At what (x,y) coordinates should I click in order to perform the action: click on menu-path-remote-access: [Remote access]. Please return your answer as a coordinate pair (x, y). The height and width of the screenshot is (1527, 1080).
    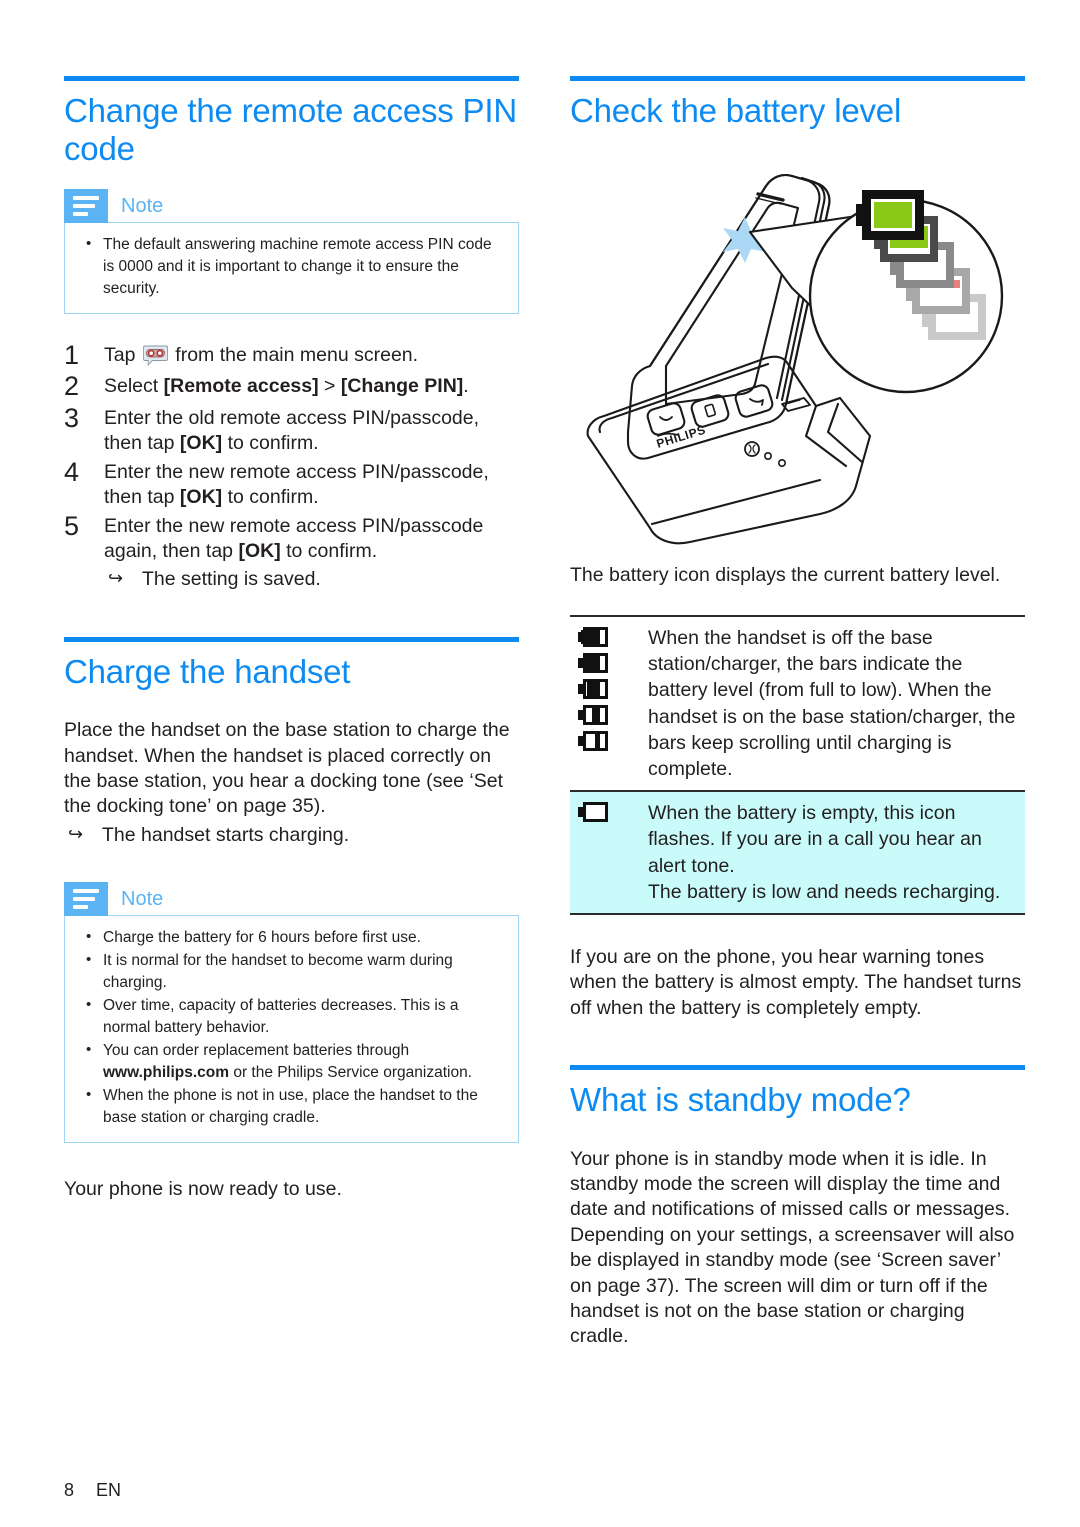
    Looking at the image, I should click on (241, 386).